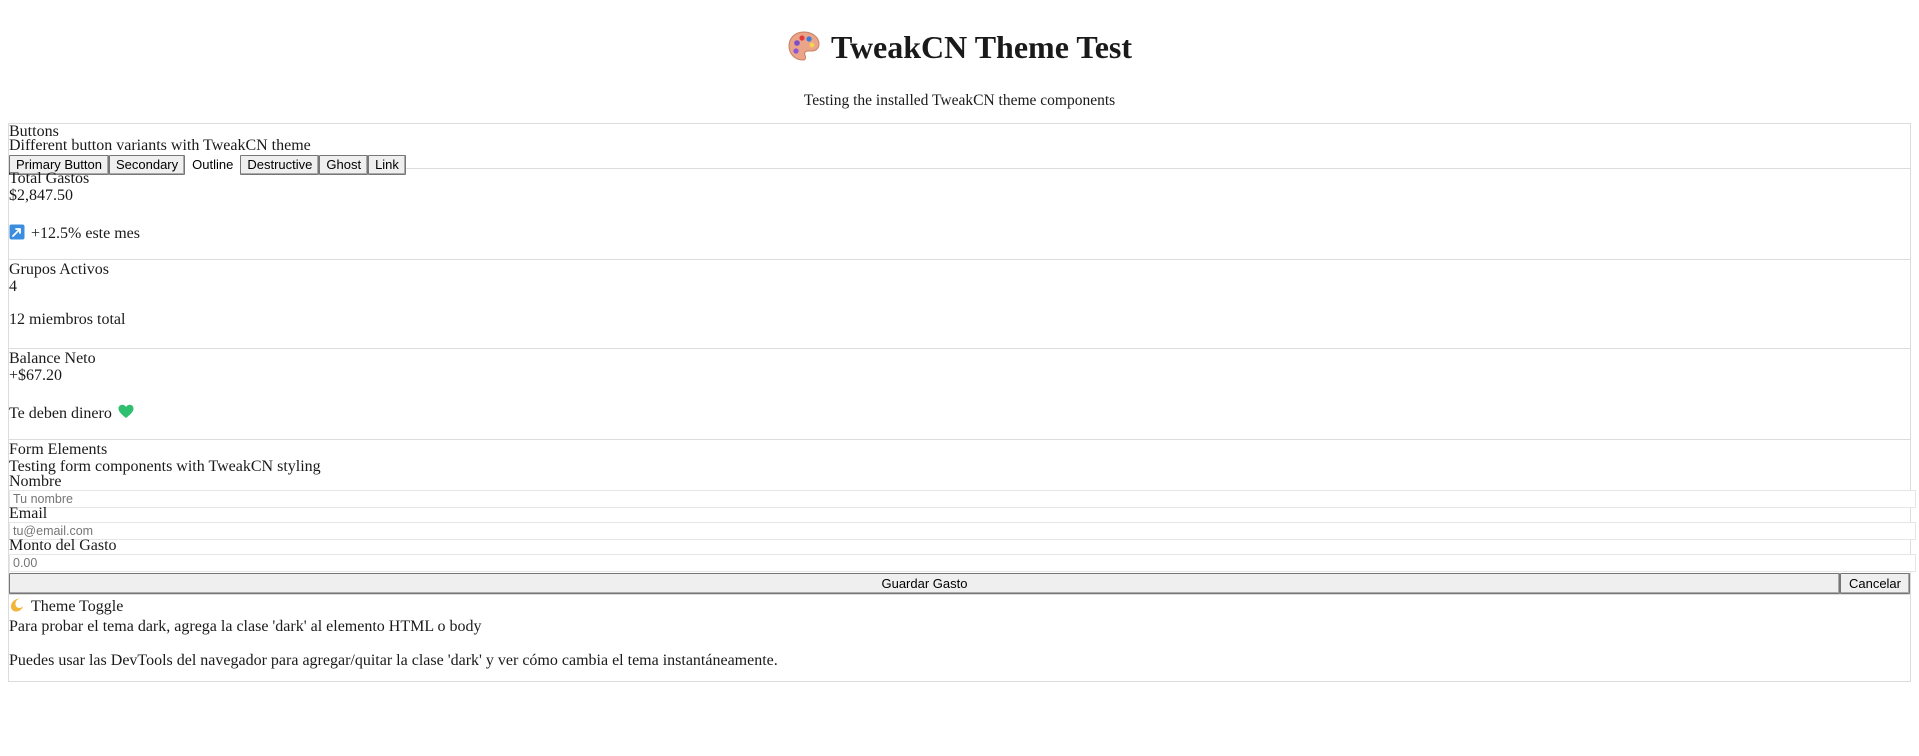 This screenshot has width=1919, height=756. What do you see at coordinates (1874, 583) in the screenshot?
I see `cancel-button: Cancelar` at bounding box center [1874, 583].